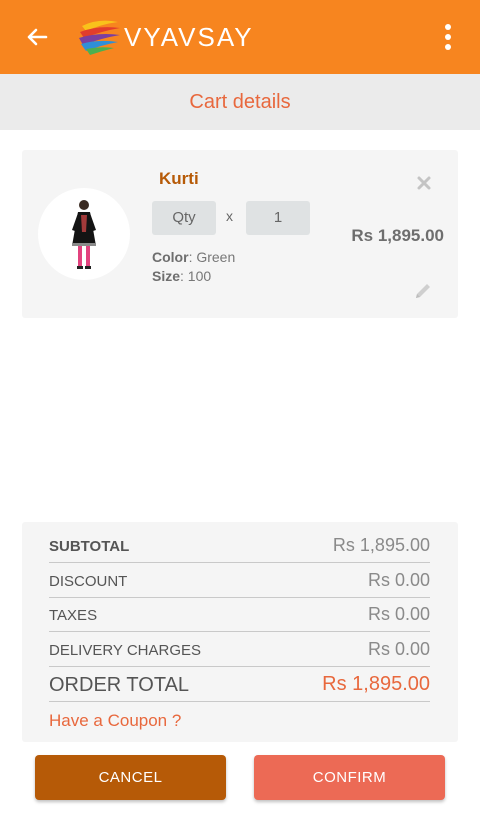 This screenshot has height=820, width=480. Describe the element at coordinates (73, 615) in the screenshot. I see `taxes-label: TAXES` at that location.